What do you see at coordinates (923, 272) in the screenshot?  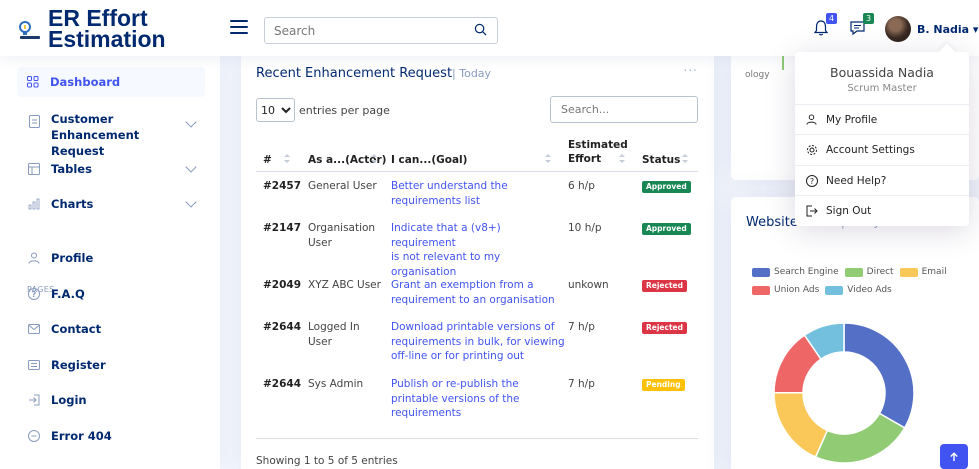 I see `legend-item: Email` at bounding box center [923, 272].